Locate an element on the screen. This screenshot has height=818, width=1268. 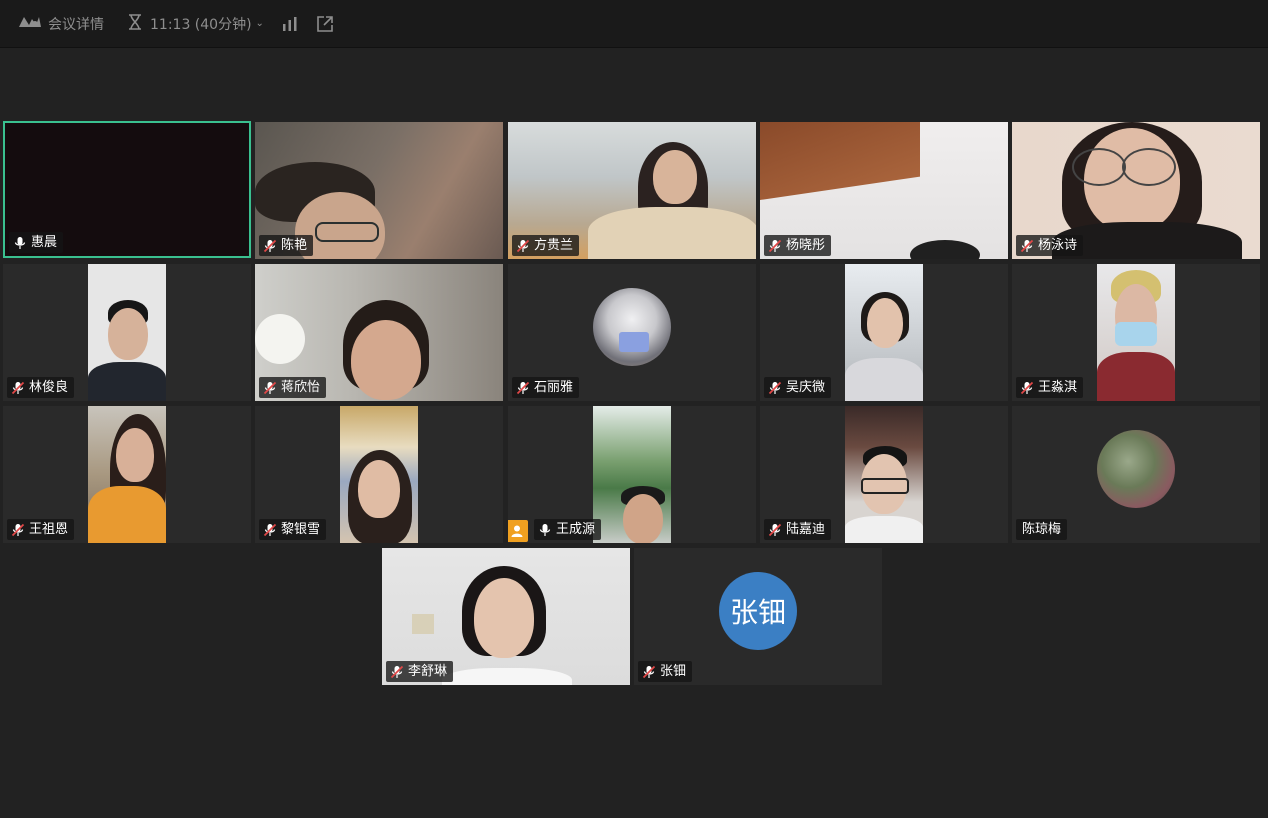
participant-name: 惠晨 is located at coordinates (44, 242).